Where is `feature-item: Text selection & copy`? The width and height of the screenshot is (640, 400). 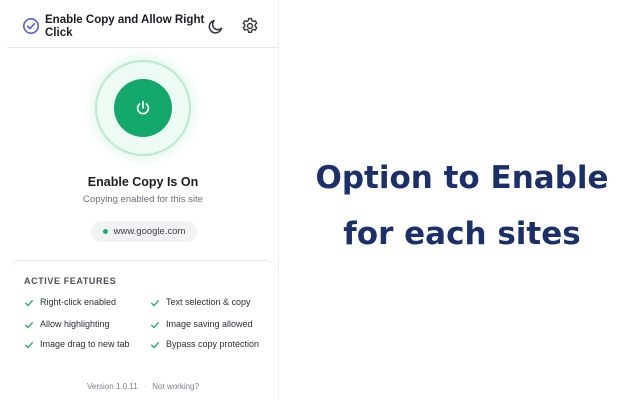 feature-item: Text selection & copy is located at coordinates (200, 302).